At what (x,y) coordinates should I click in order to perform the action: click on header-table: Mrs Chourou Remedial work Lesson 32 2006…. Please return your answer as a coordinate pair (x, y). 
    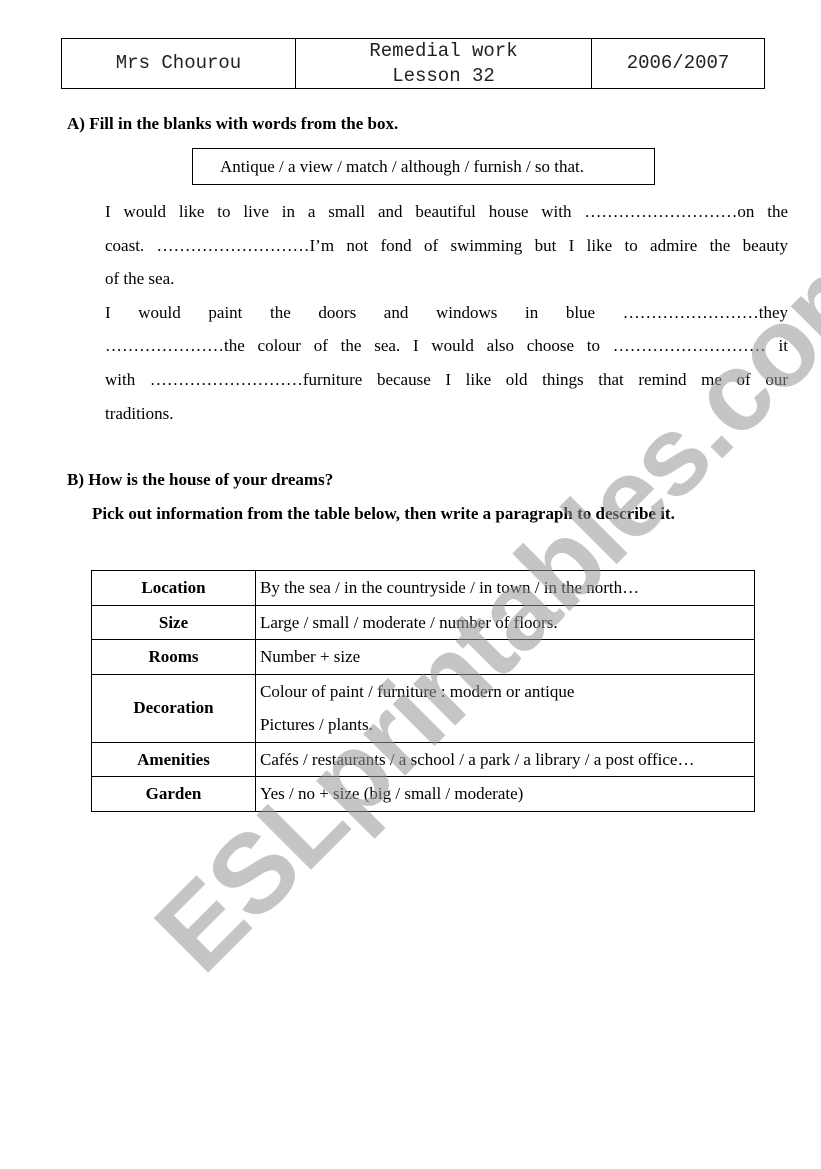
    Looking at the image, I should click on (413, 63).